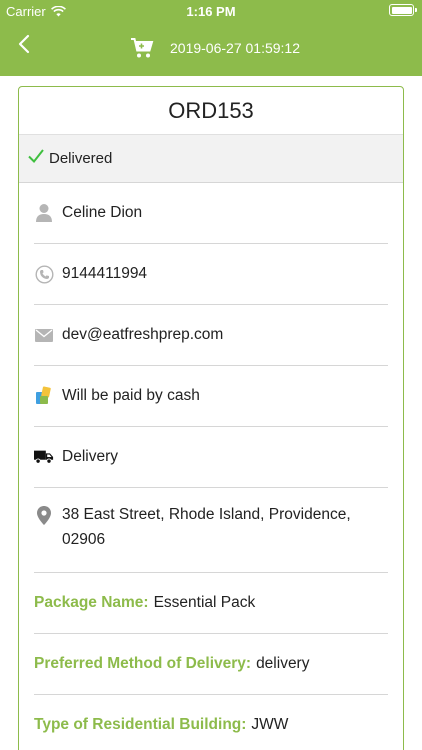 The height and width of the screenshot is (750, 422). What do you see at coordinates (44, 396) in the screenshot?
I see `payment-icon` at bounding box center [44, 396].